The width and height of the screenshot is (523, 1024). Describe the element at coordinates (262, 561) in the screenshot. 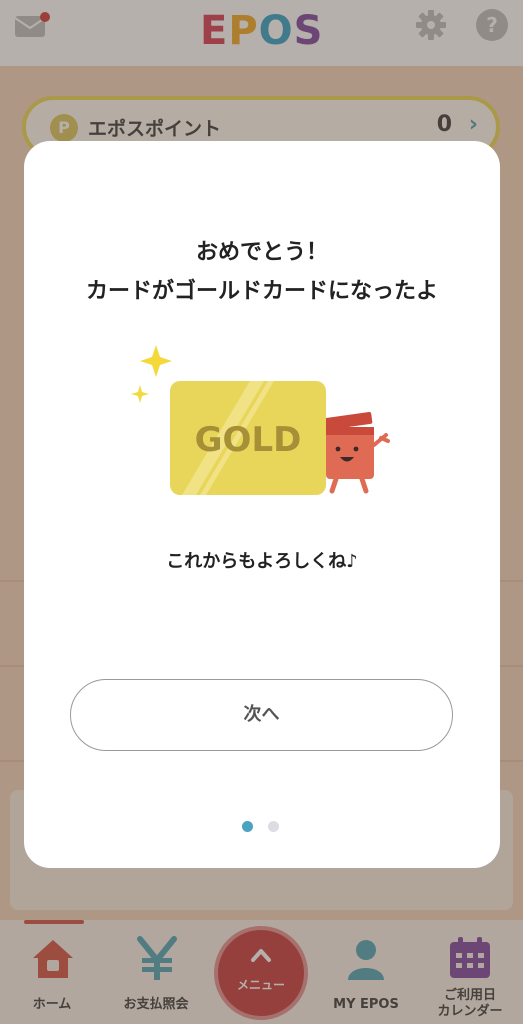

I see `dialog-message: これからもよろしくね♪` at that location.